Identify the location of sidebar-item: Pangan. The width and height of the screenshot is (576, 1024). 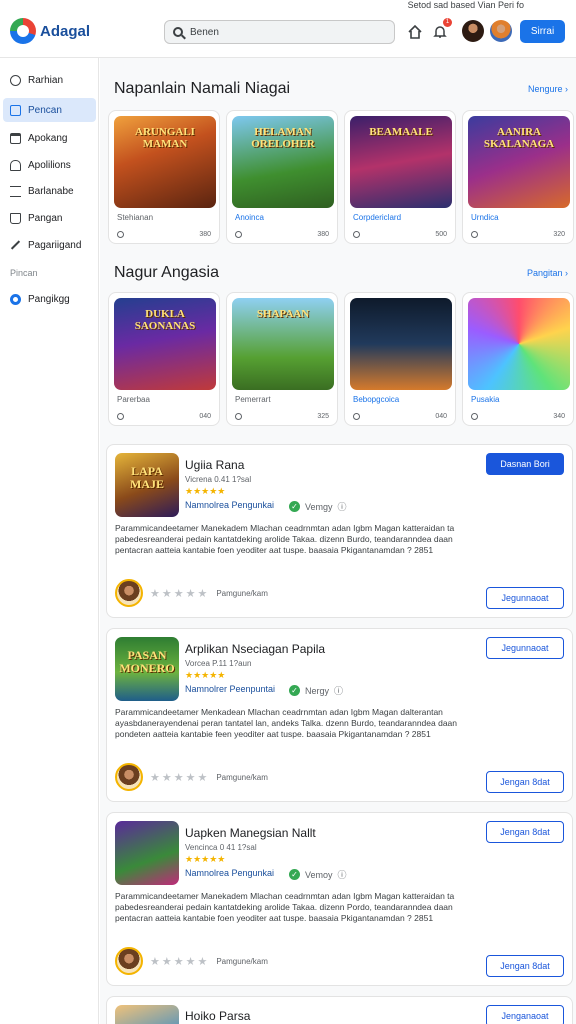
(49, 218).